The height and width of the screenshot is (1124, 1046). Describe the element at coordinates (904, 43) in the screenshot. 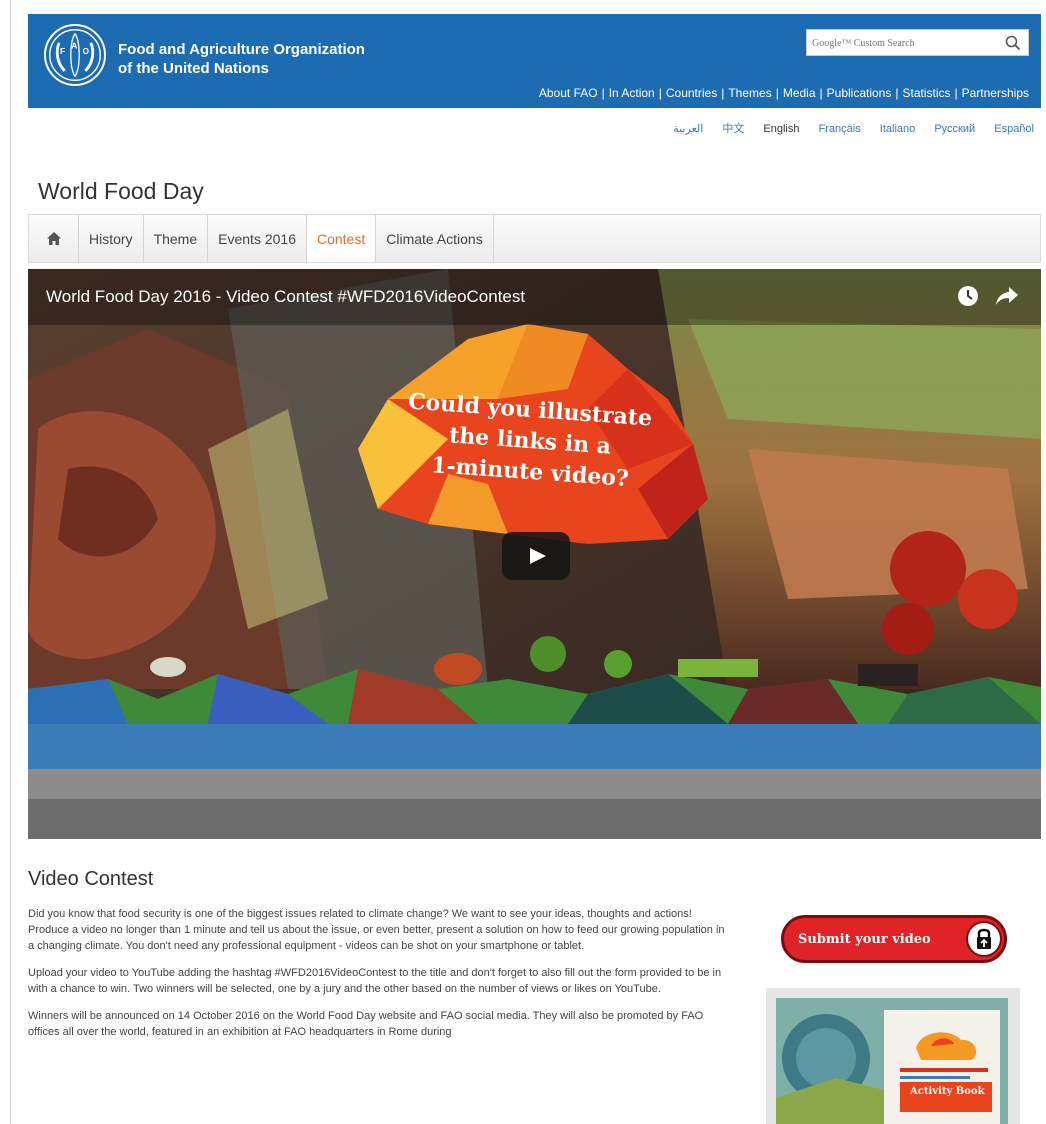

I see `search-input` at that location.